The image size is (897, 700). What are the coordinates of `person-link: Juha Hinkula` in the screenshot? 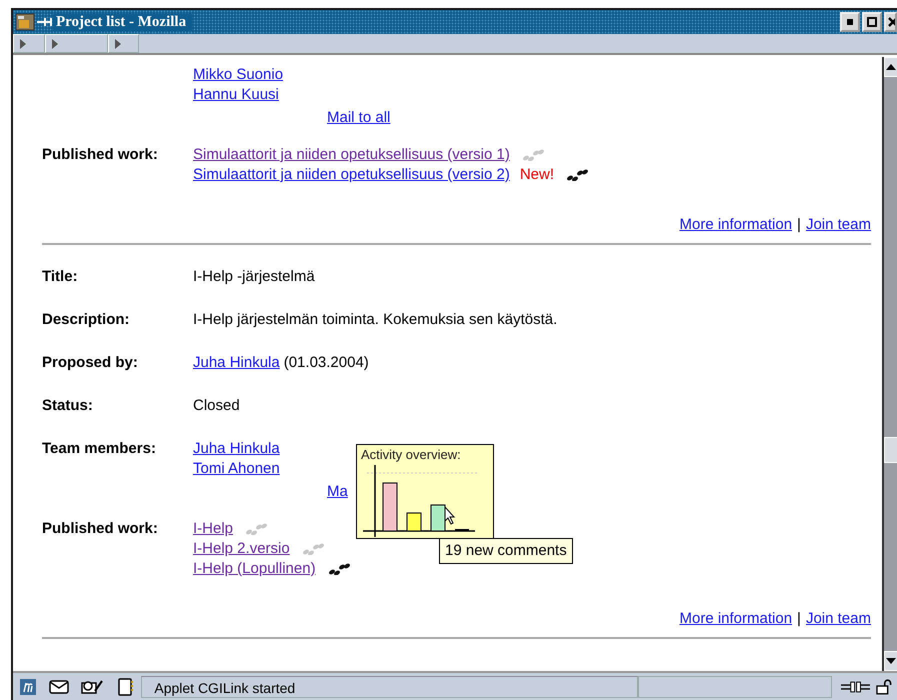 It's located at (236, 363).